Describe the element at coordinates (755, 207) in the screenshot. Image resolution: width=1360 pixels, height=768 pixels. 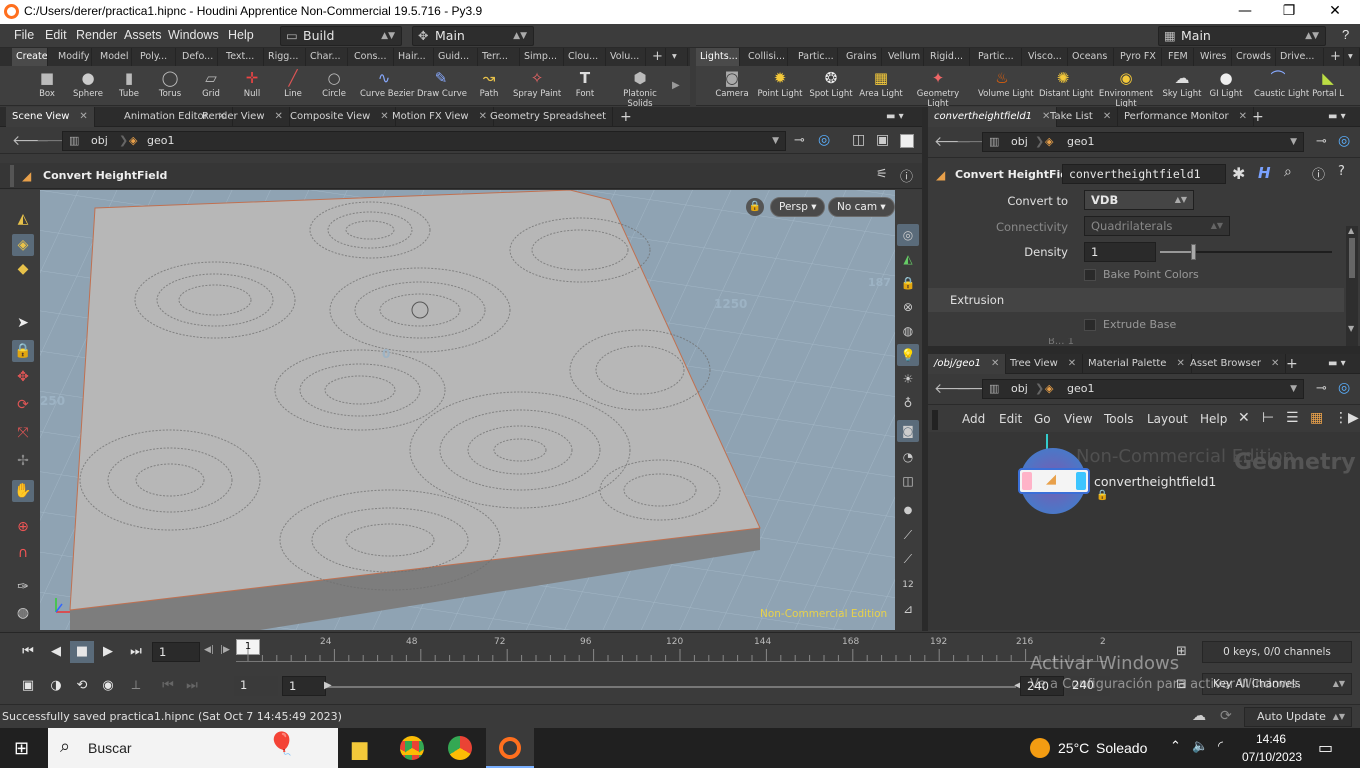
I see `camera-lock-icon: 🔒` at that location.